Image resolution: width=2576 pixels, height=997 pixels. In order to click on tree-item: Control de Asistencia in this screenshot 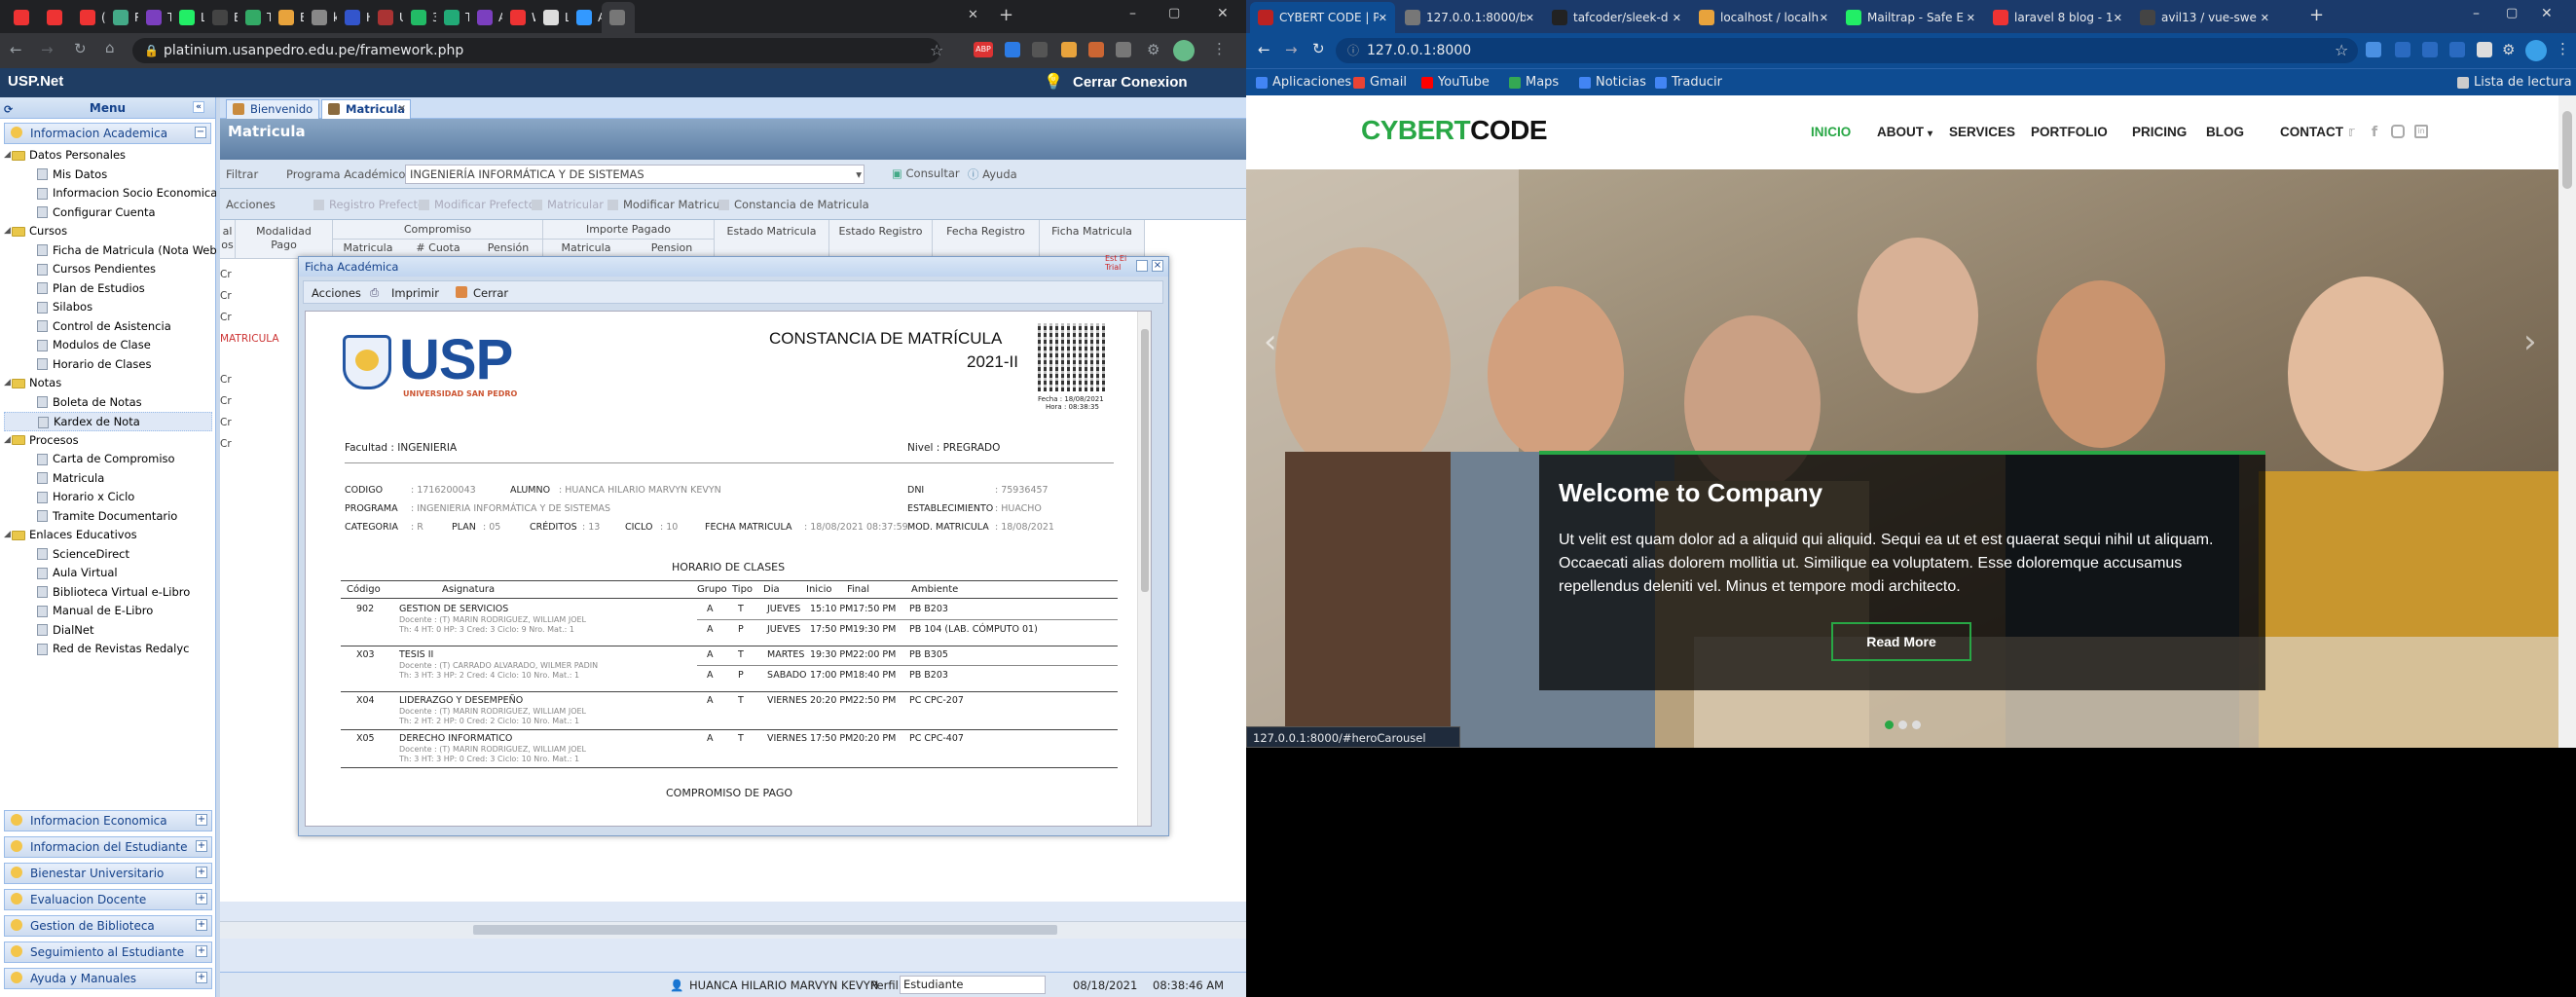, I will do `click(108, 327)`.